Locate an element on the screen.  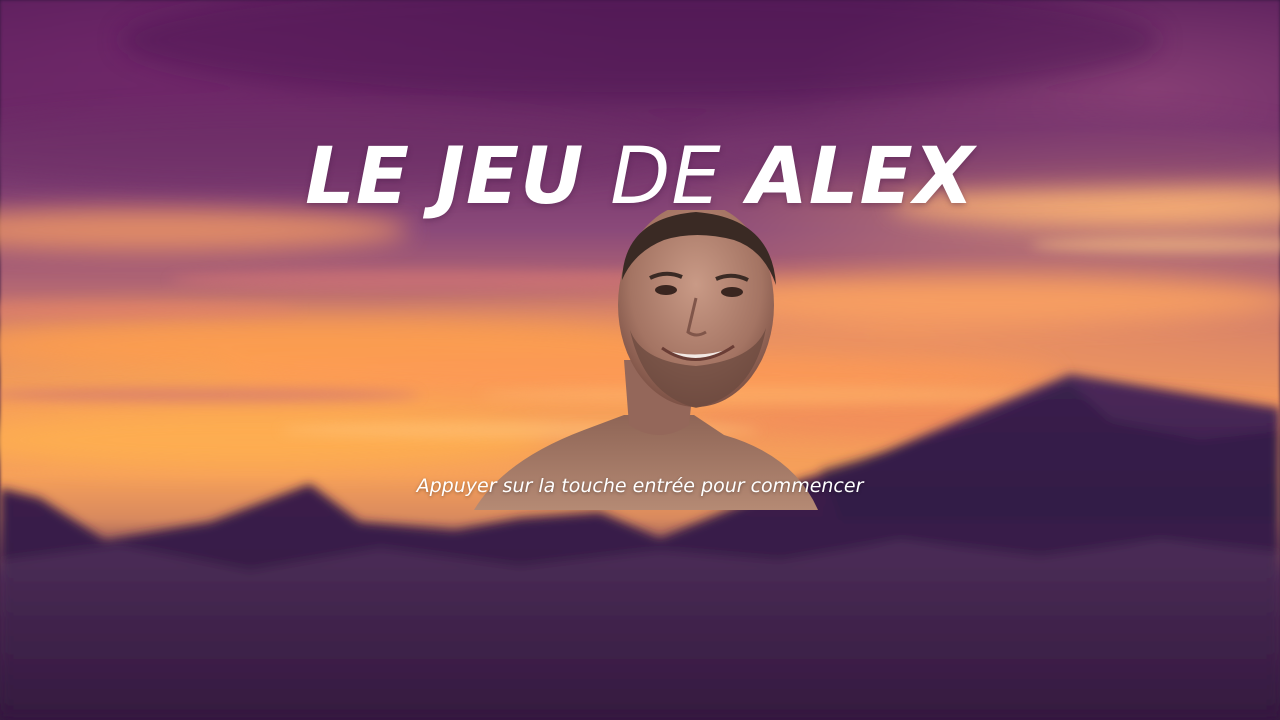
title-word-le: LE is located at coordinates (358, 177).